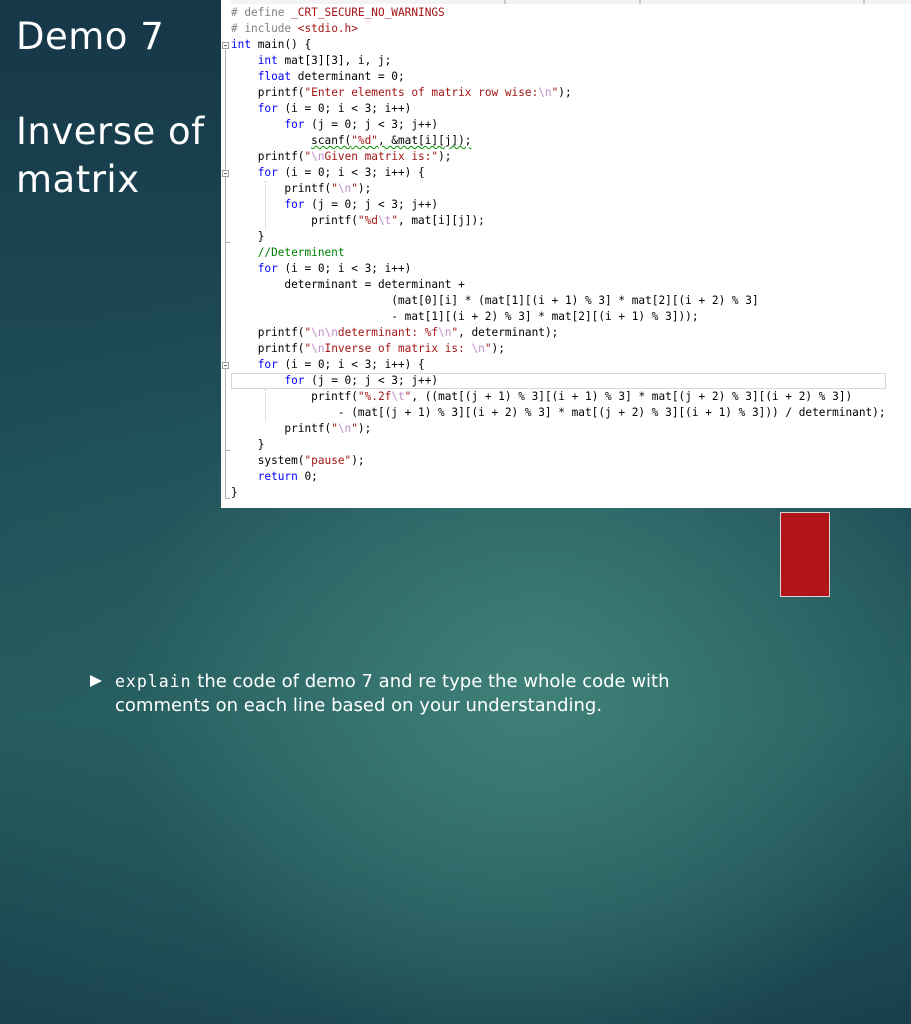  I want to click on code-line: system("pause");, so click(558, 461).